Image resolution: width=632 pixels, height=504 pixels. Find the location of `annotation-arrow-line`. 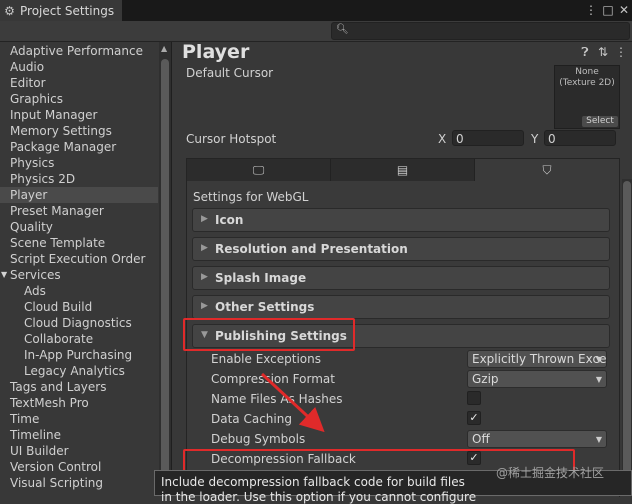

annotation-arrow-line is located at coordinates (292, 402).